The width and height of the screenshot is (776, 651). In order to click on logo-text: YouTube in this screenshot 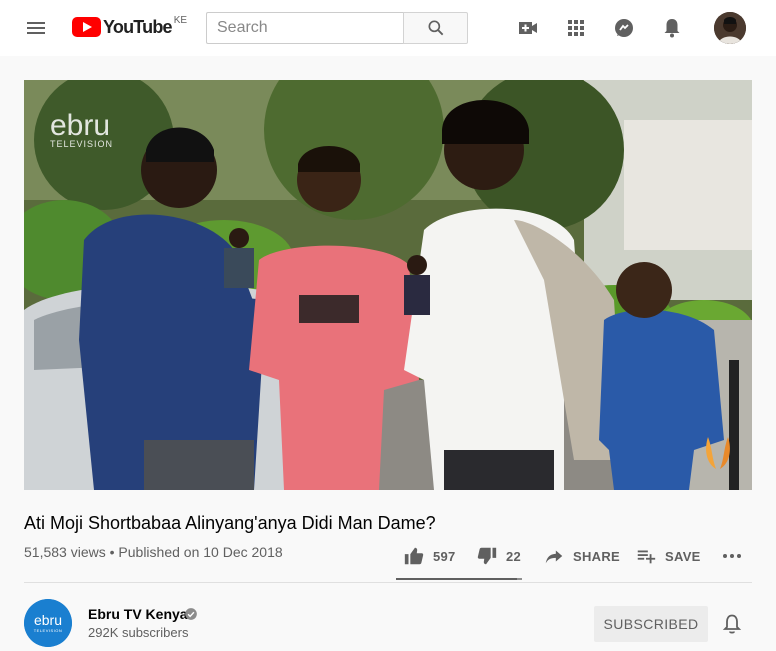, I will do `click(138, 27)`.